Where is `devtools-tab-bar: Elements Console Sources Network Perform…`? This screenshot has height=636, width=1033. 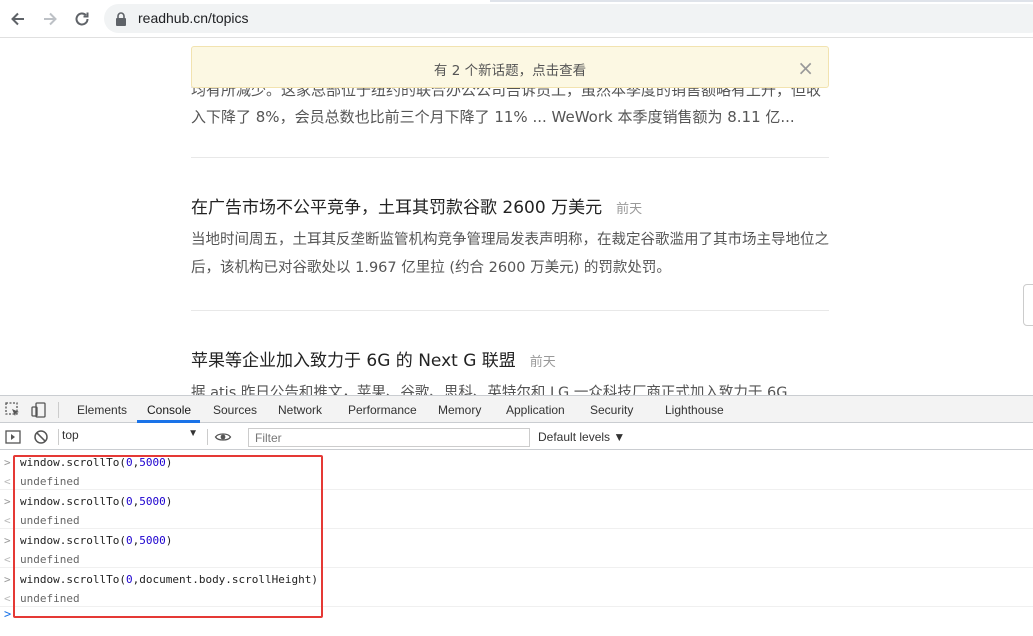 devtools-tab-bar: Elements Console Sources Network Perform… is located at coordinates (516, 409).